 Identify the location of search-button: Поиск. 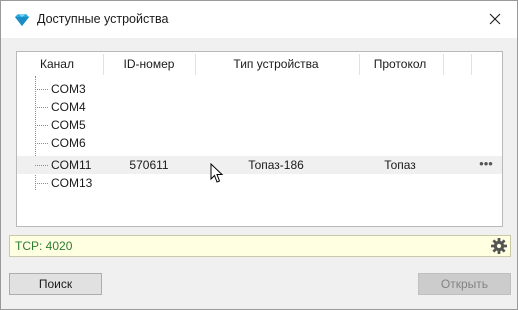
(55, 284).